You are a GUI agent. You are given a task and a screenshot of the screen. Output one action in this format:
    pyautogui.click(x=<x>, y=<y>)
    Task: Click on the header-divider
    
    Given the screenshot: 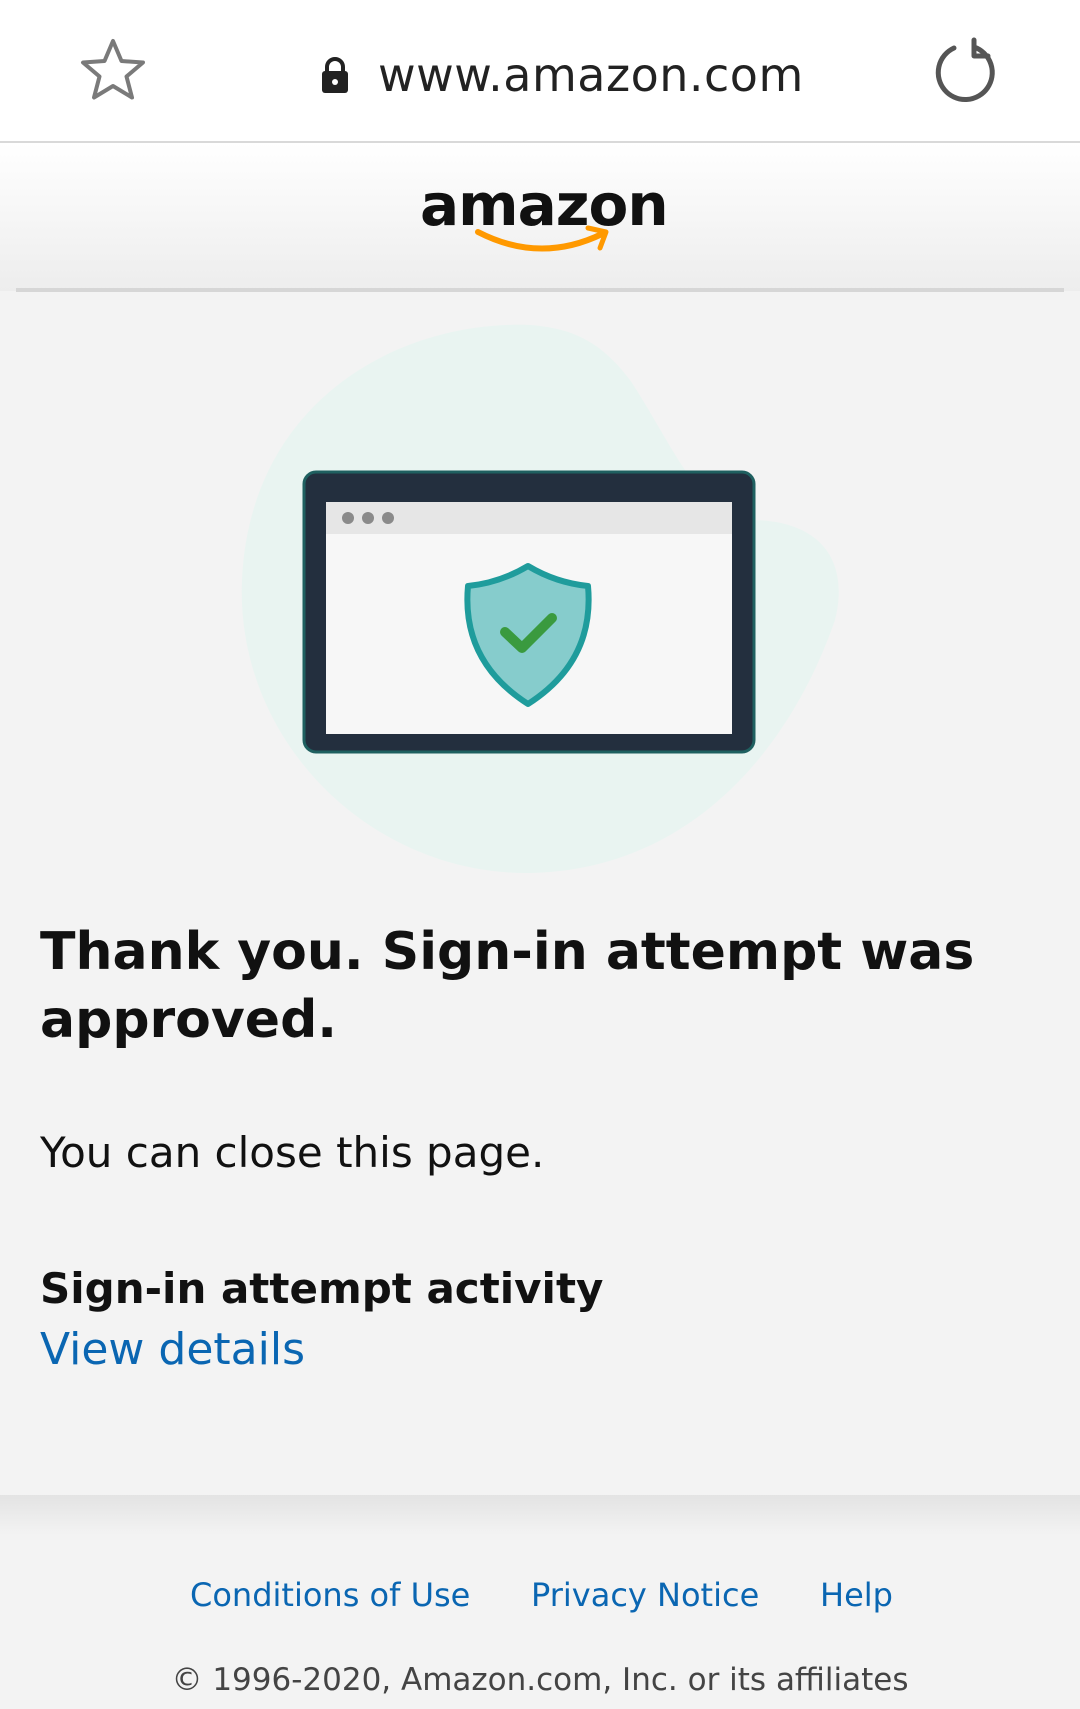 What is the action you would take?
    pyautogui.click(x=540, y=290)
    